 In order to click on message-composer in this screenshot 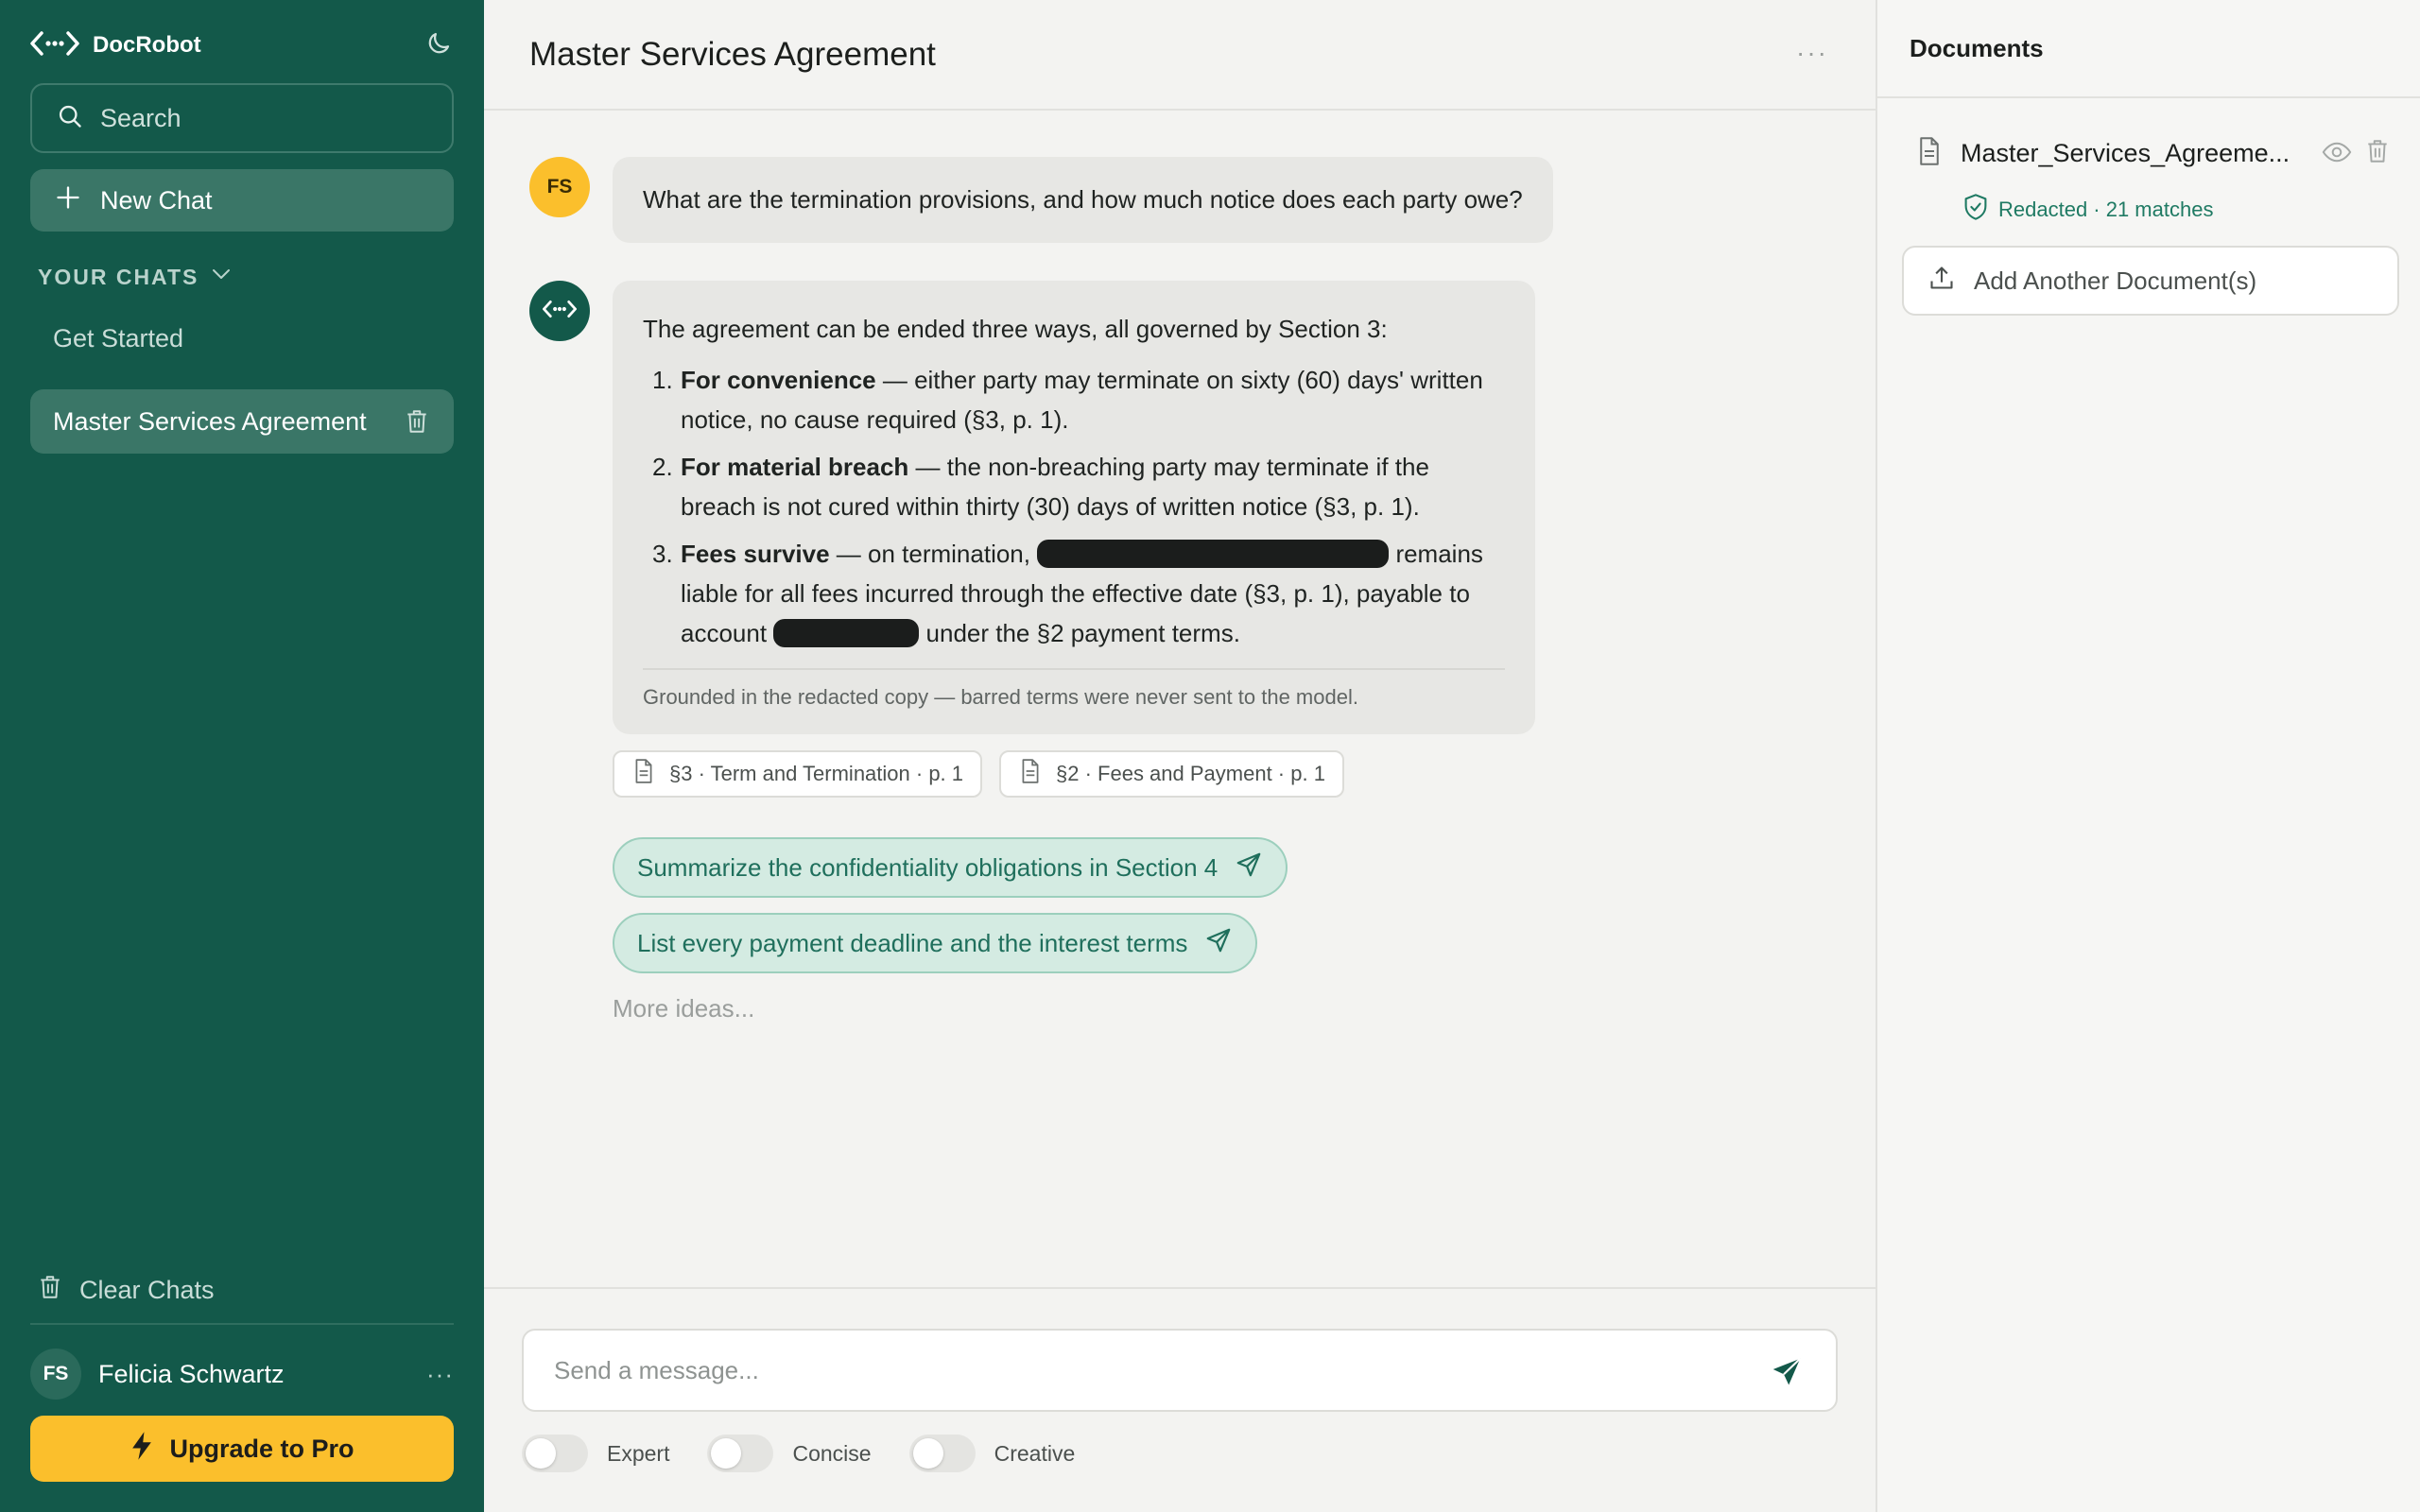, I will do `click(1180, 1370)`.